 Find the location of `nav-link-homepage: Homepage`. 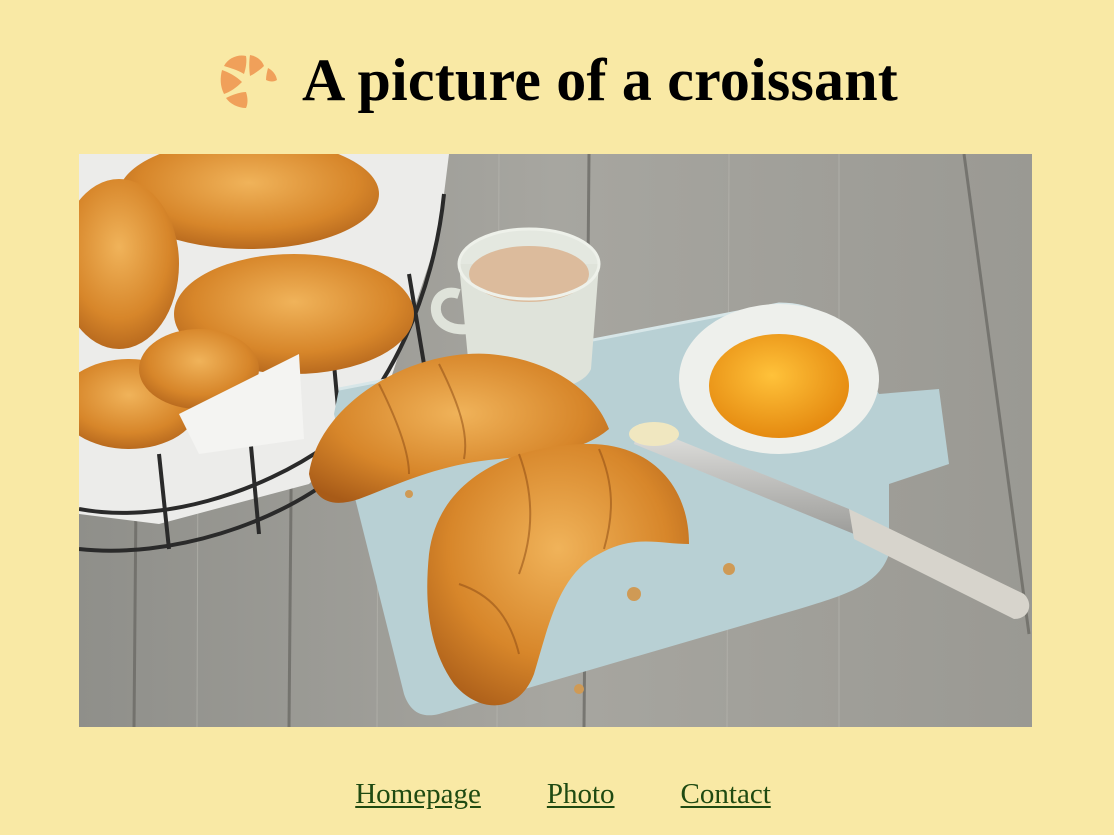

nav-link-homepage: Homepage is located at coordinates (418, 794).